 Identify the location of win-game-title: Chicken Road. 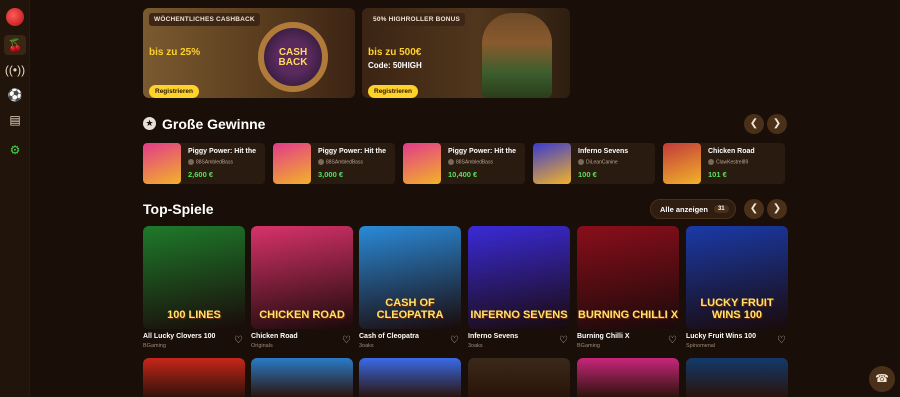
(731, 151).